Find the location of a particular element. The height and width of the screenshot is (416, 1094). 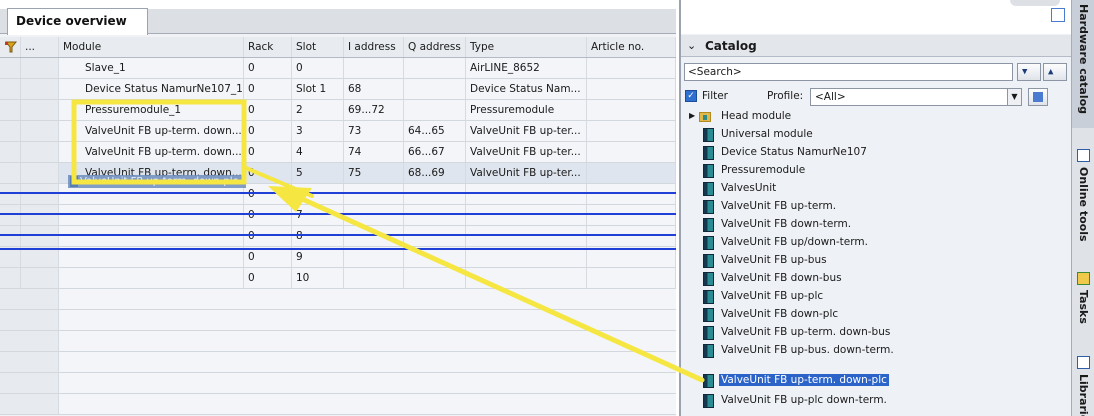

cell-module: Slave_1 is located at coordinates (151, 68).